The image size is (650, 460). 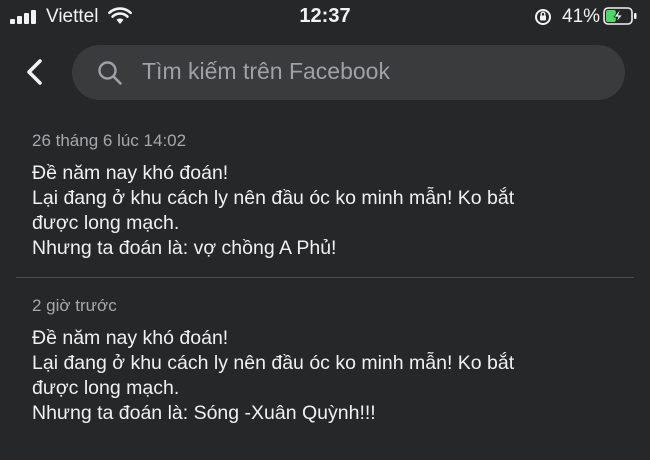 I want to click on rotation-lock-icon, so click(x=543, y=17).